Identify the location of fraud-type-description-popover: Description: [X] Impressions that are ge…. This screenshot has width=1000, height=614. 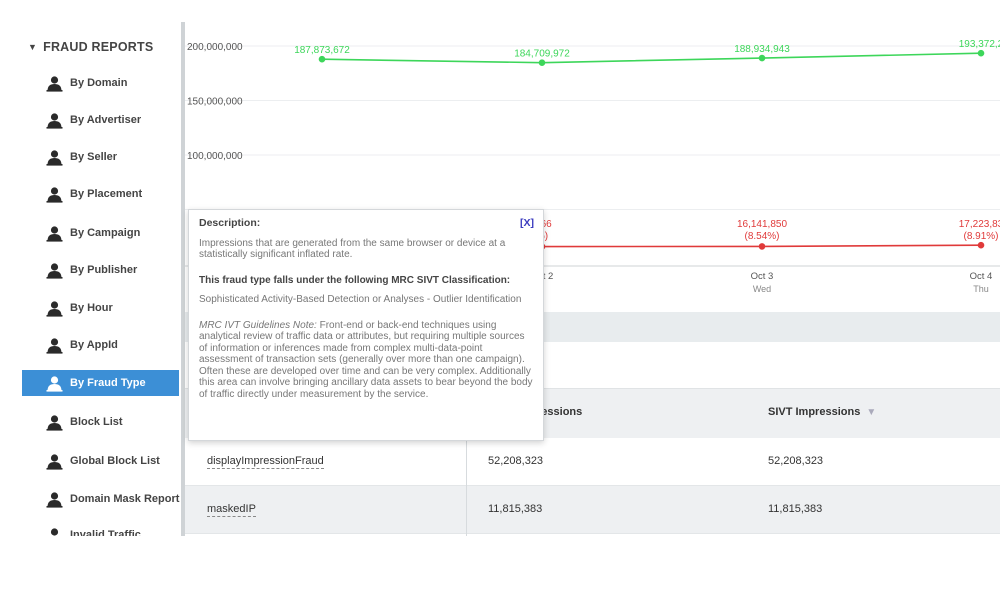
(366, 325).